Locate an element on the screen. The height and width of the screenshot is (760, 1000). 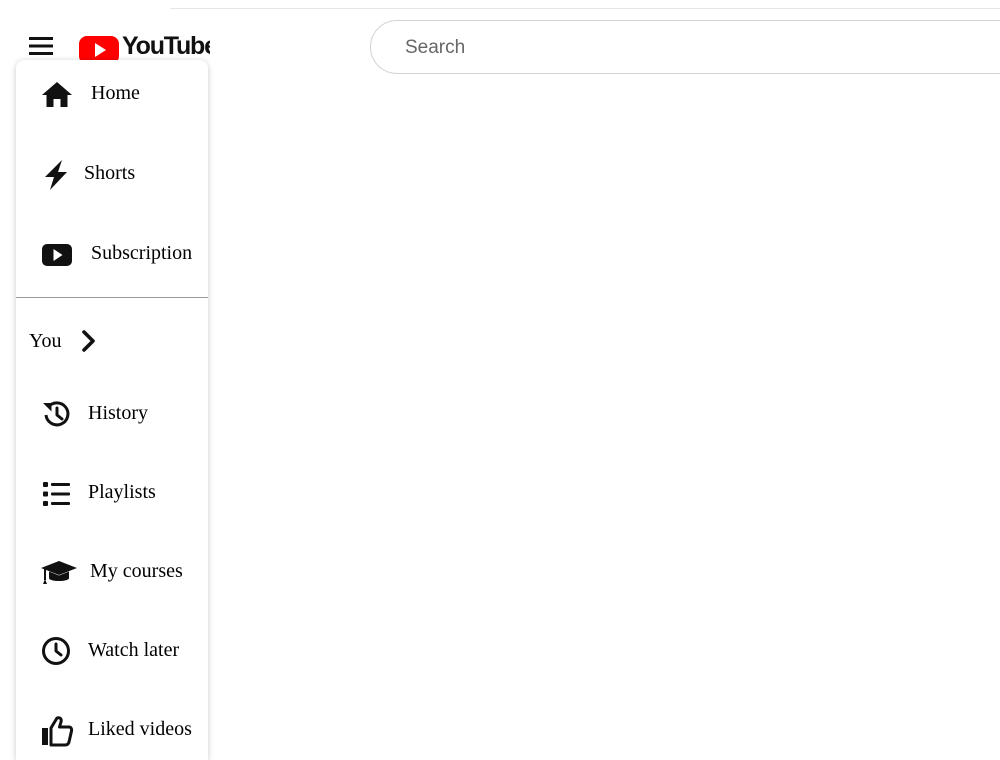
sidebar-item-liked-videos: Liked videos is located at coordinates (112, 733).